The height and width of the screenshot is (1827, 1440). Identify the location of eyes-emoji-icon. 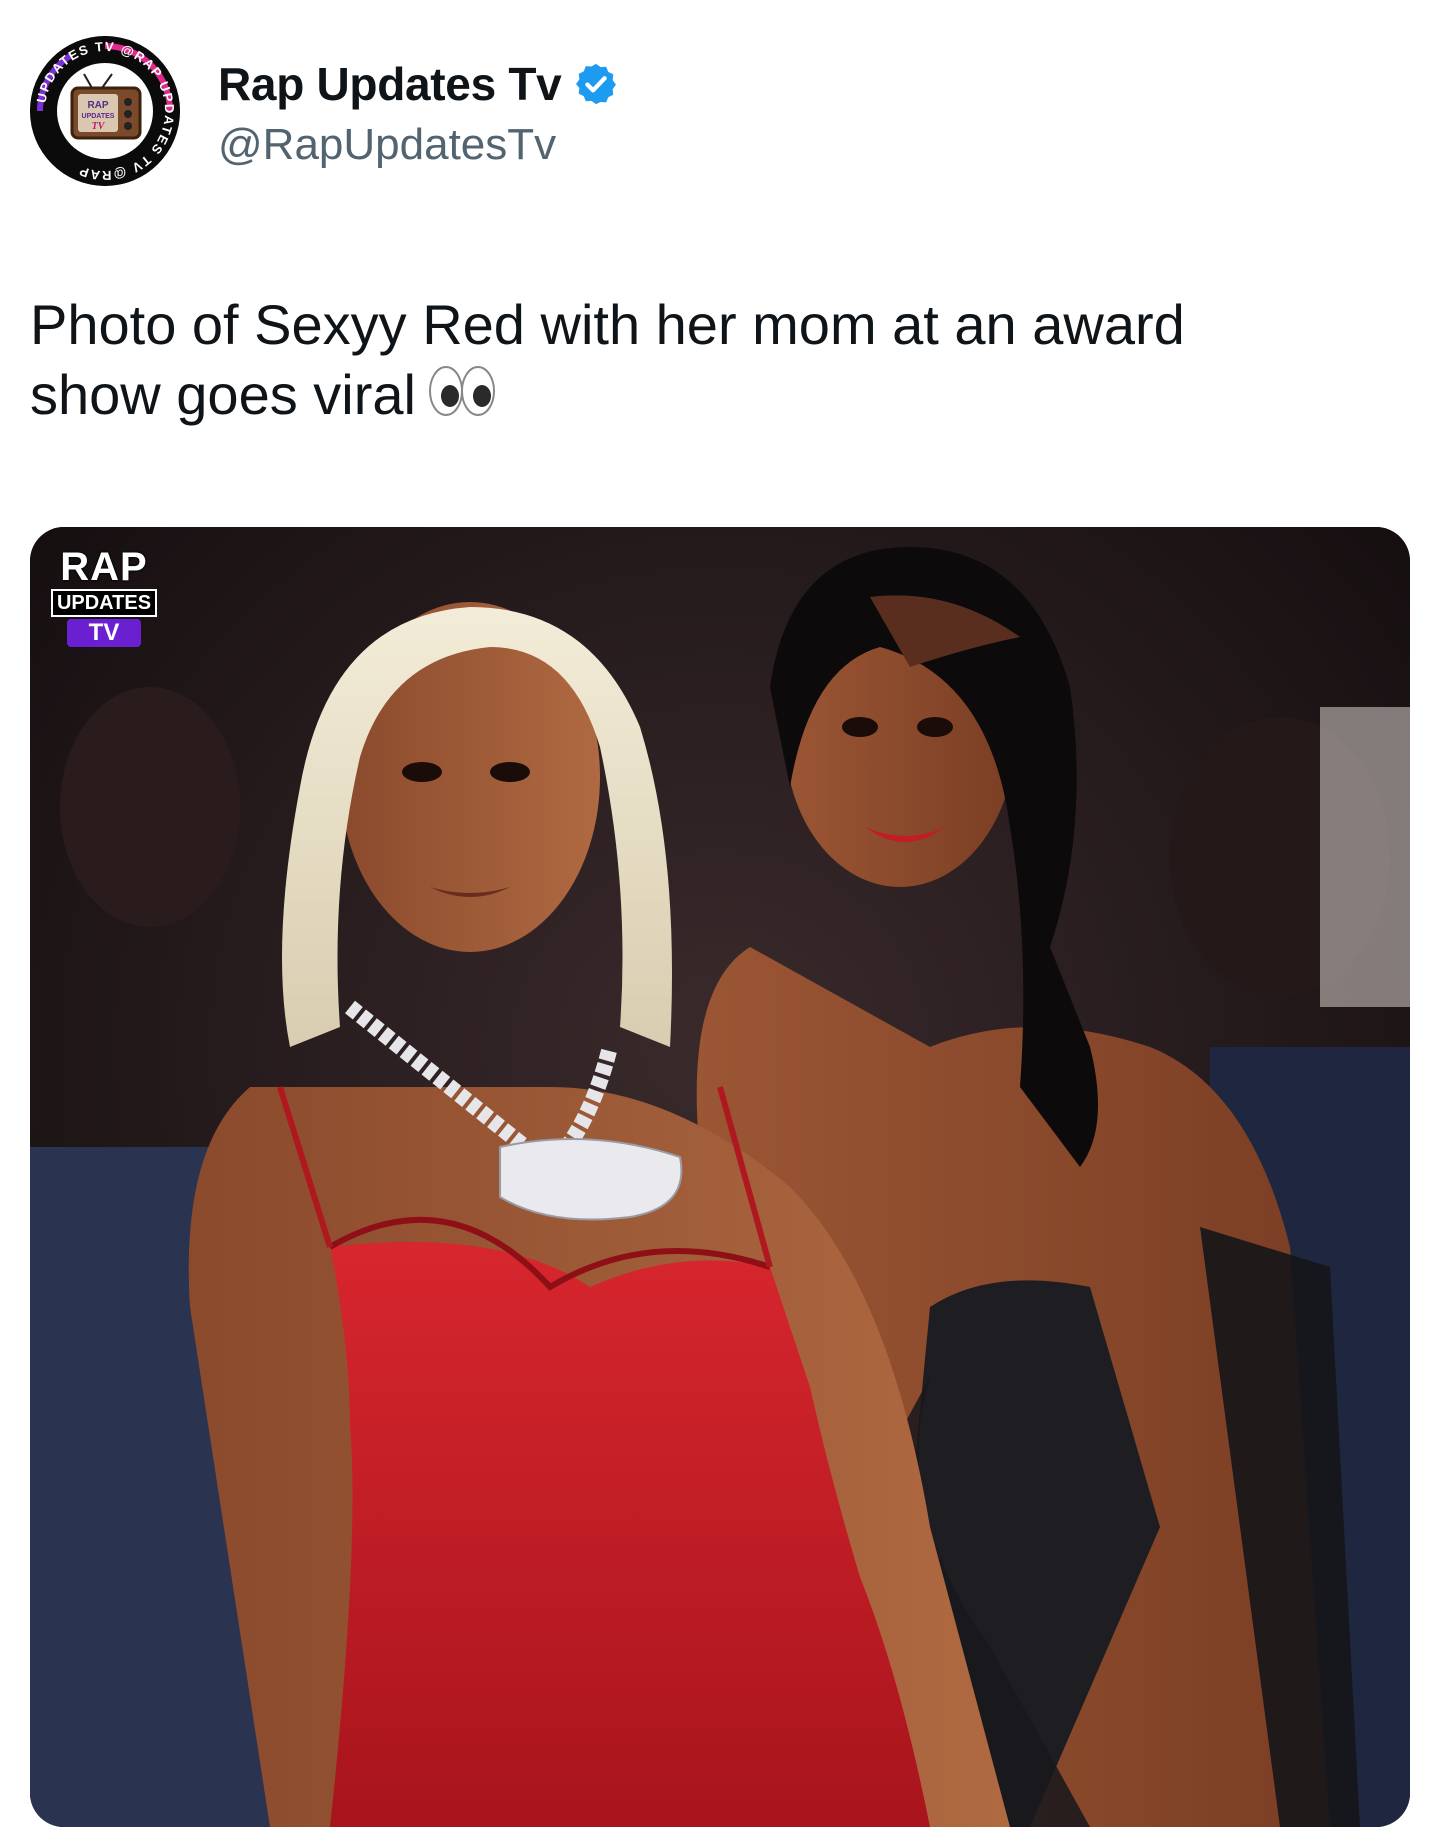
(462, 399).